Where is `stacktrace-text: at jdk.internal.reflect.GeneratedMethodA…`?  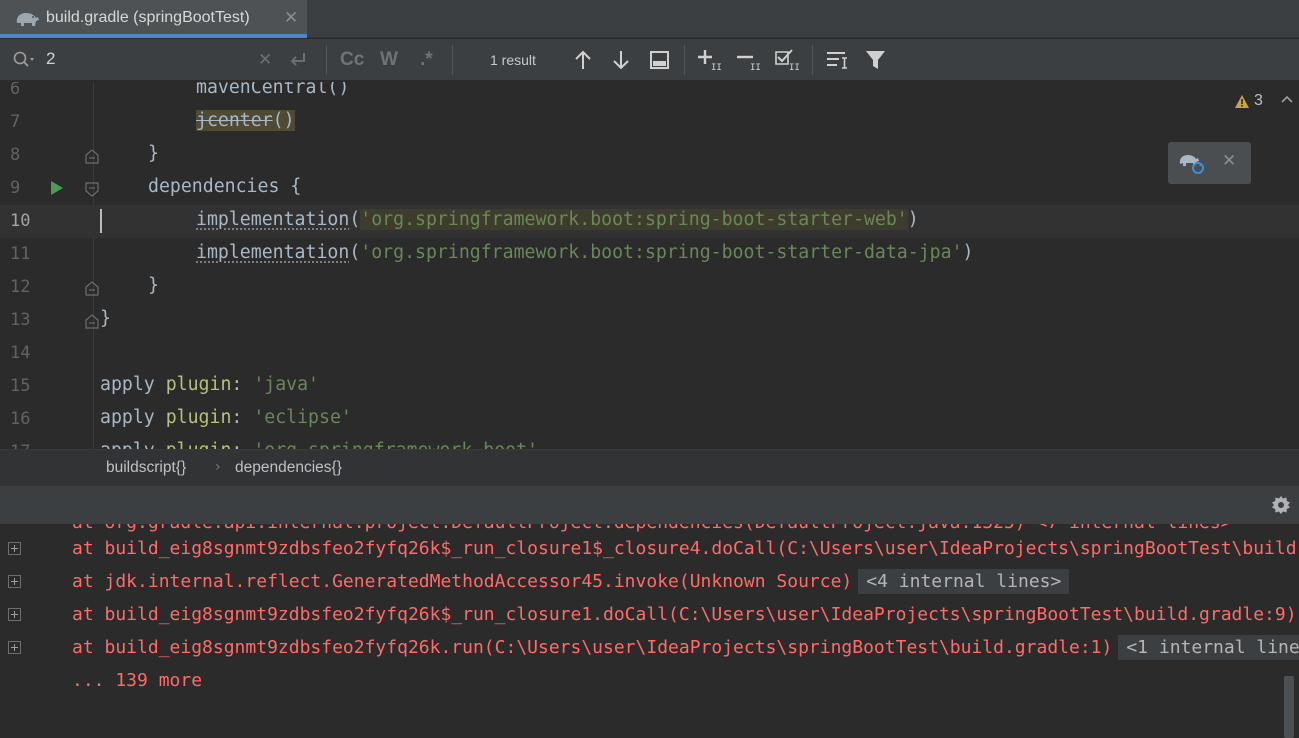
stacktrace-text: at jdk.internal.reflect.GeneratedMethodA… is located at coordinates (571, 581).